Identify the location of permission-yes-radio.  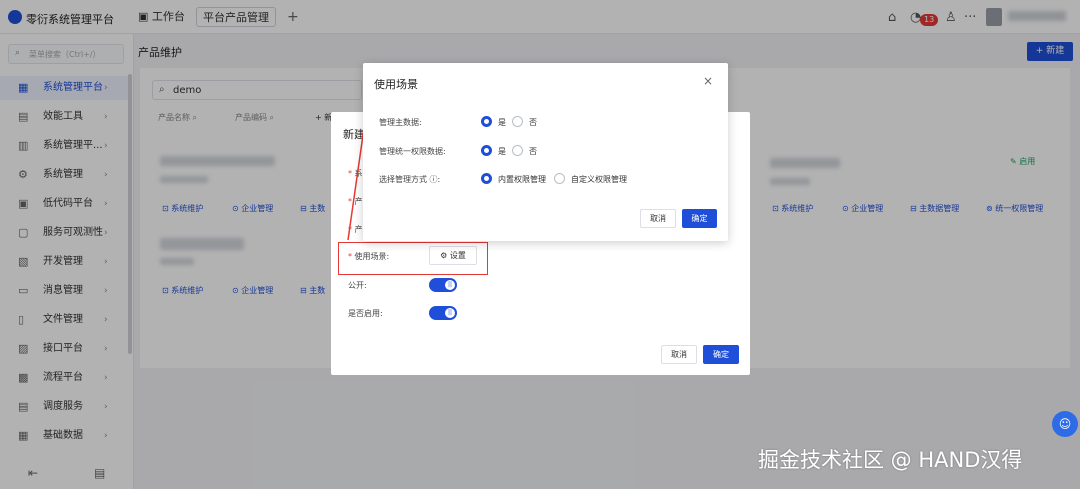
(486, 150).